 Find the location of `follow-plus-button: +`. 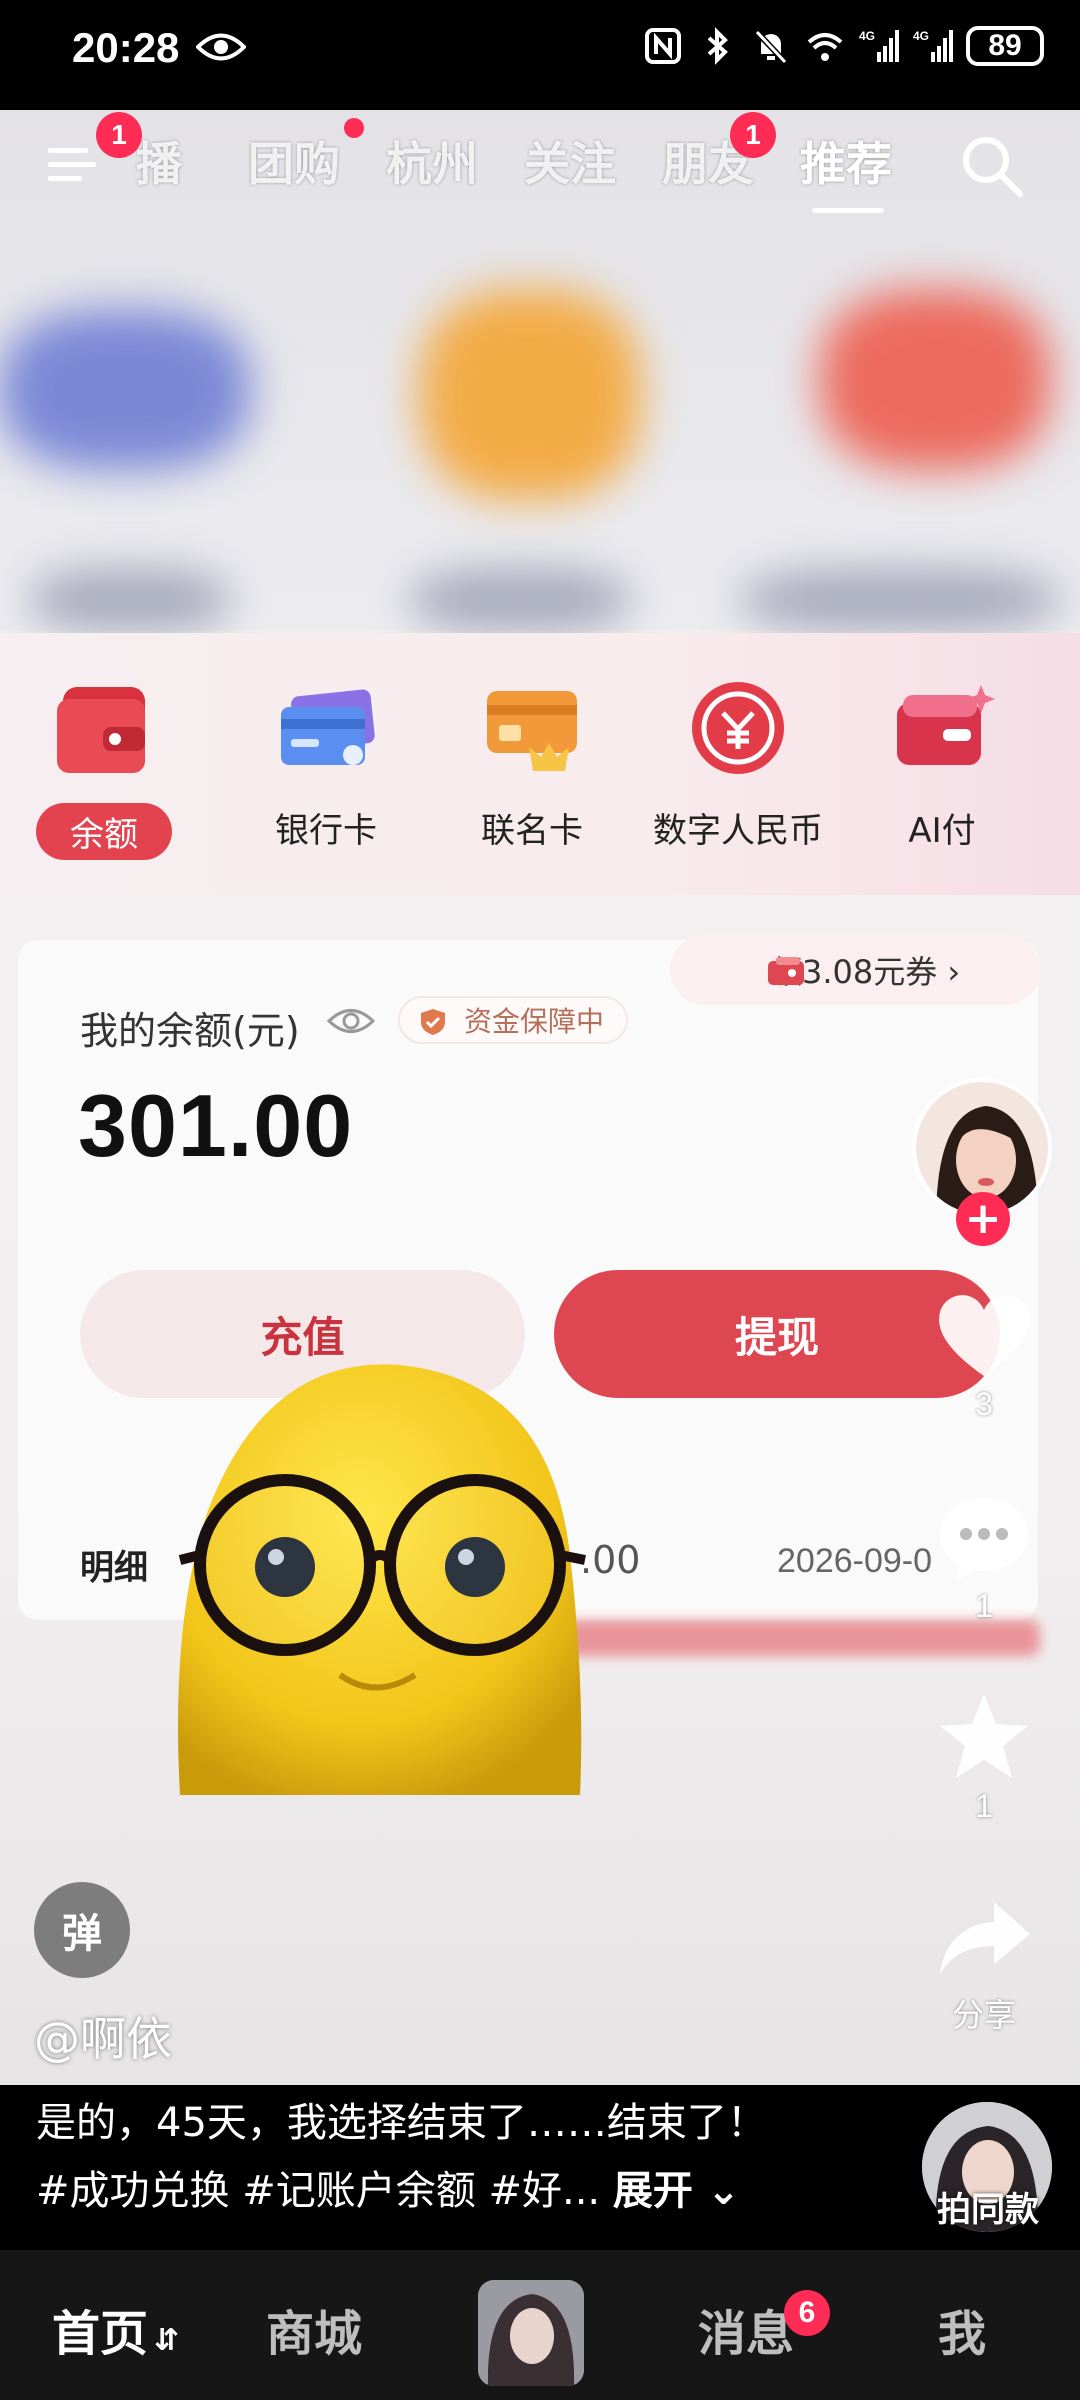

follow-plus-button: + is located at coordinates (983, 1219).